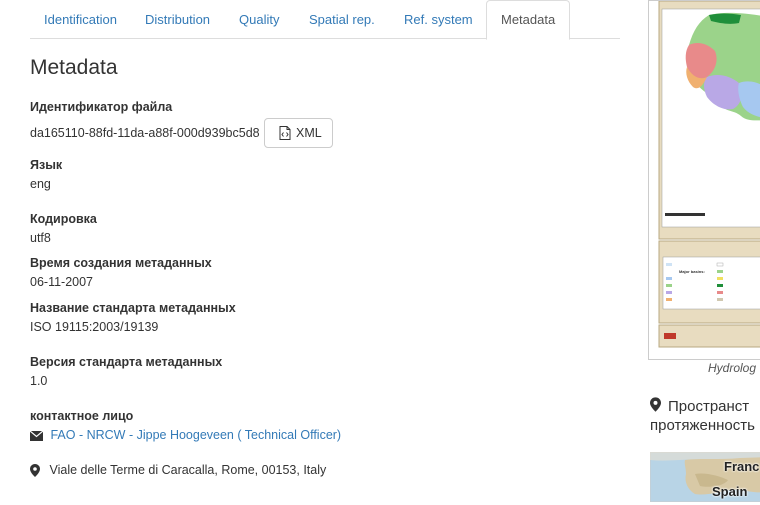 This screenshot has width=760, height=505. I want to click on extent-map-label-spain: Spain, so click(730, 491).